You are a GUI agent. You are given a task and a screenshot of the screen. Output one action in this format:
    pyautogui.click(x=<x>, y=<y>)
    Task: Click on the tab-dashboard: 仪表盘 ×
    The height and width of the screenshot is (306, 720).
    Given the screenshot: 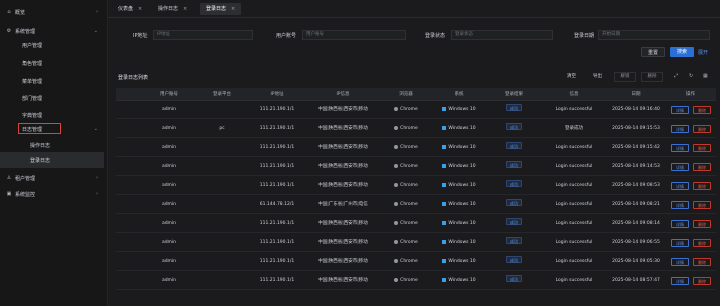 What is the action you would take?
    pyautogui.click(x=130, y=9)
    